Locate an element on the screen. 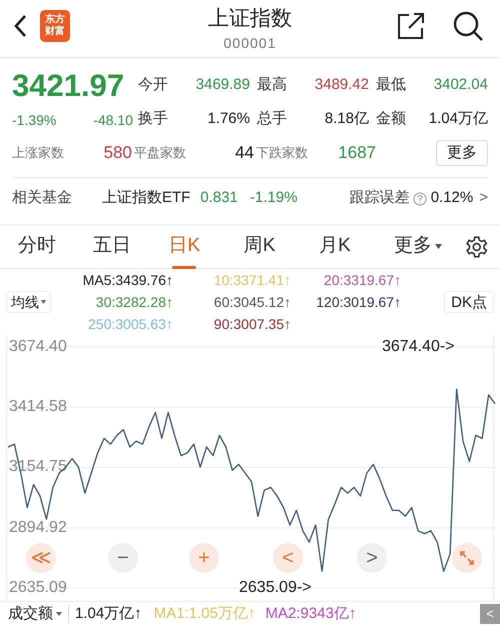 This screenshot has height=630, width=500. change-amount: -48.10 is located at coordinates (113, 120).